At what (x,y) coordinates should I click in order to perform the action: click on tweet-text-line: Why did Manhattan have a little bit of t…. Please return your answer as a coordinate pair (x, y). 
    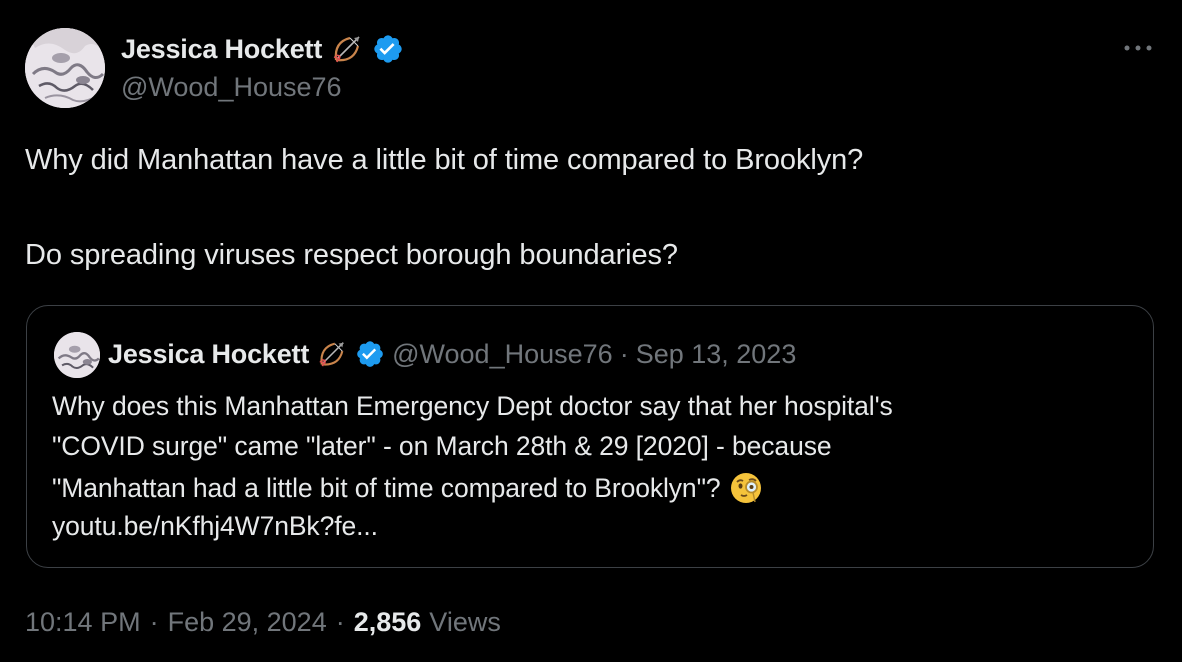
    Looking at the image, I should click on (444, 160).